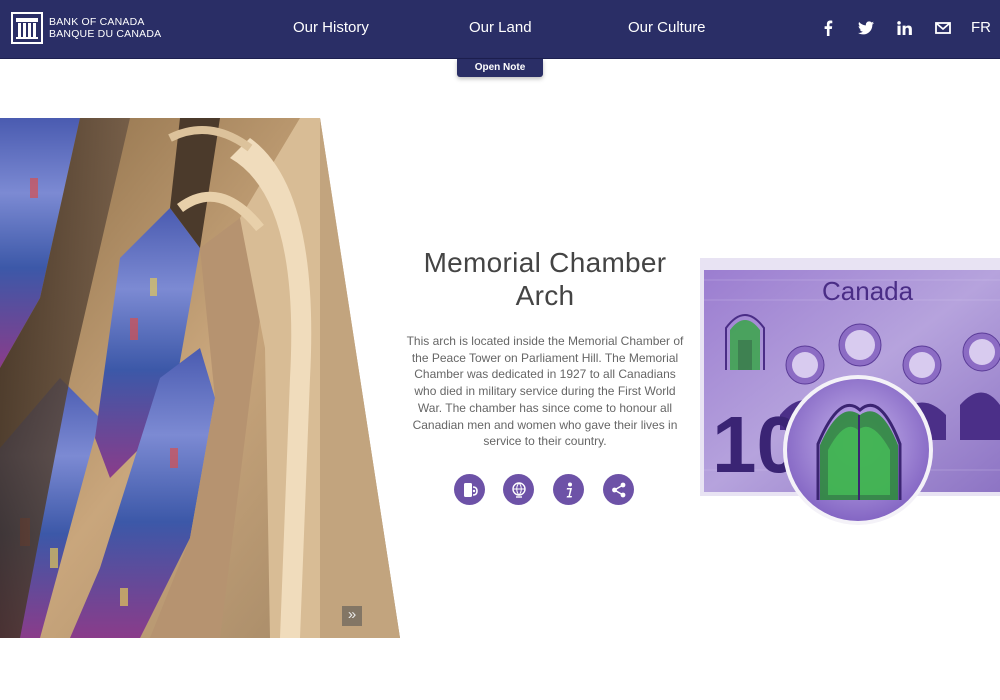 The width and height of the screenshot is (1000, 700). I want to click on nav-our-land: Our Land, so click(500, 27).